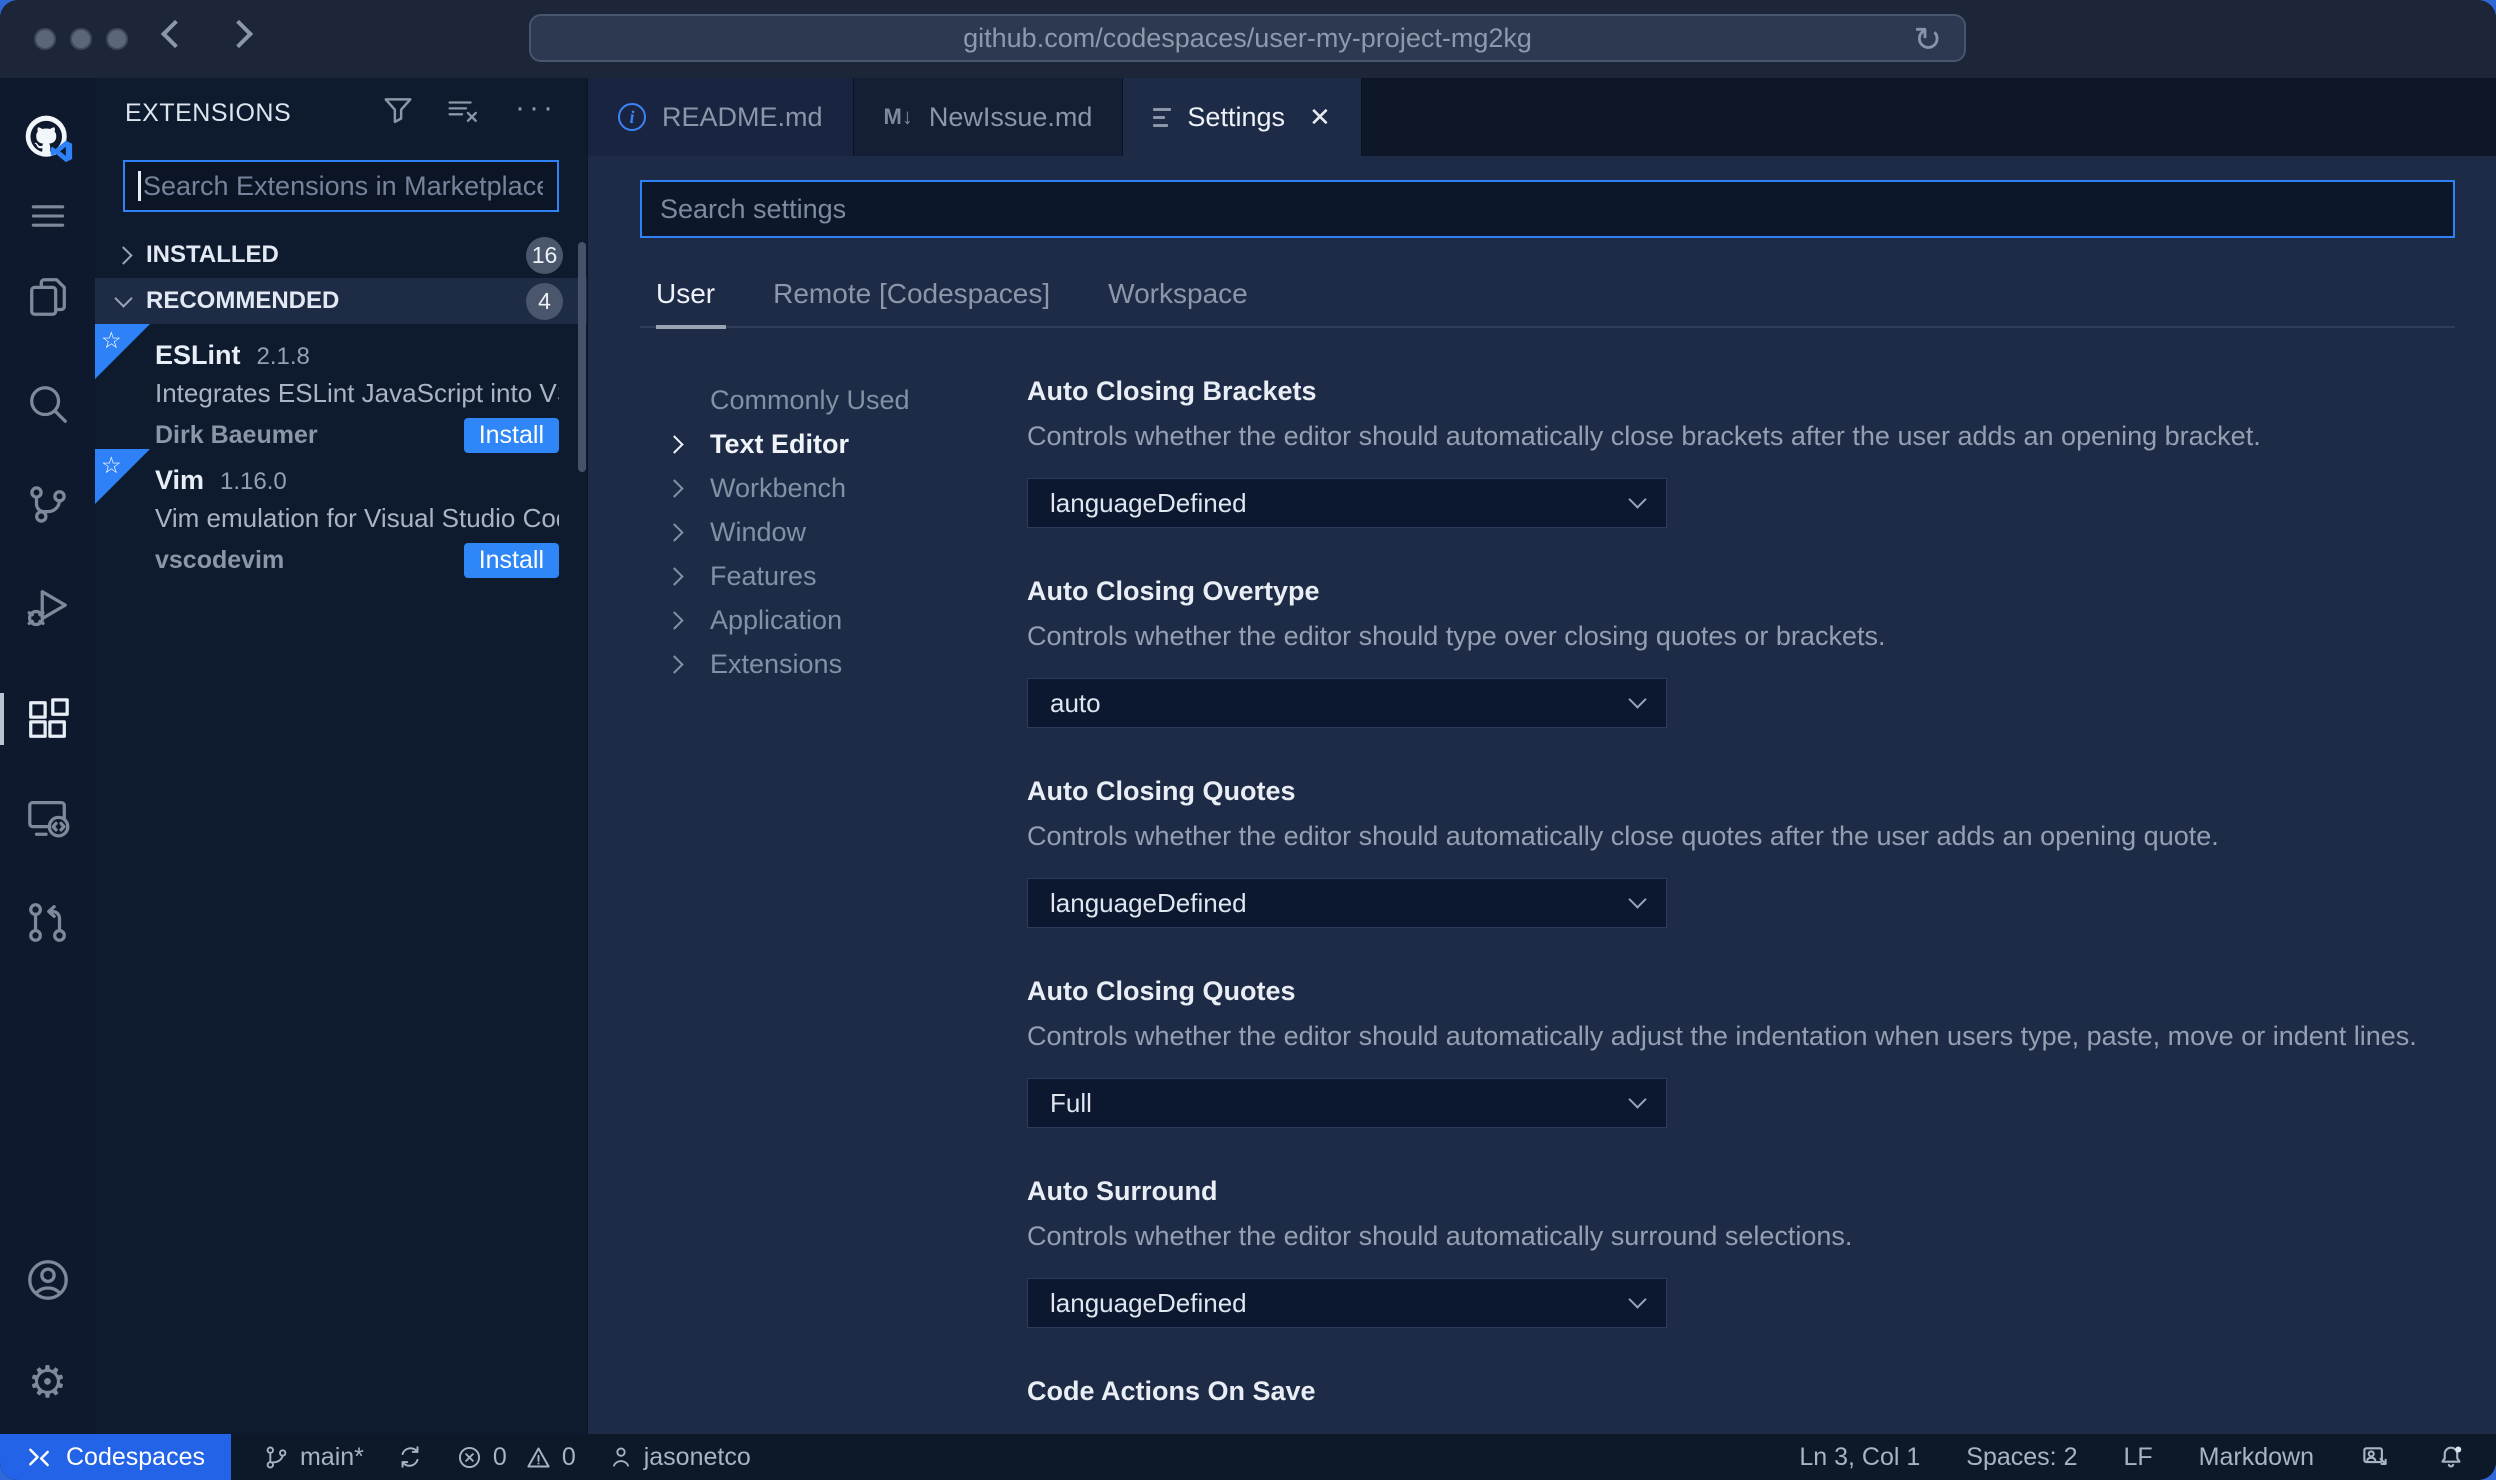  Describe the element at coordinates (117, 39) in the screenshot. I see `window-maximize-button` at that location.